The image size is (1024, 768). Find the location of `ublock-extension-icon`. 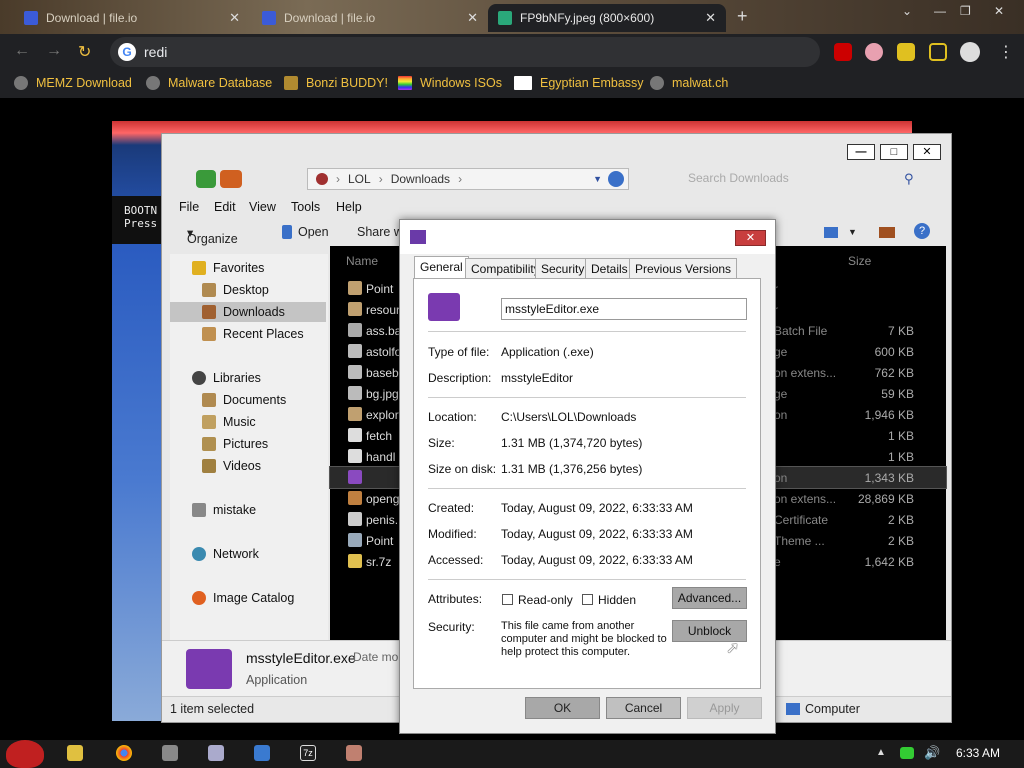

ublock-extension-icon is located at coordinates (843, 52).